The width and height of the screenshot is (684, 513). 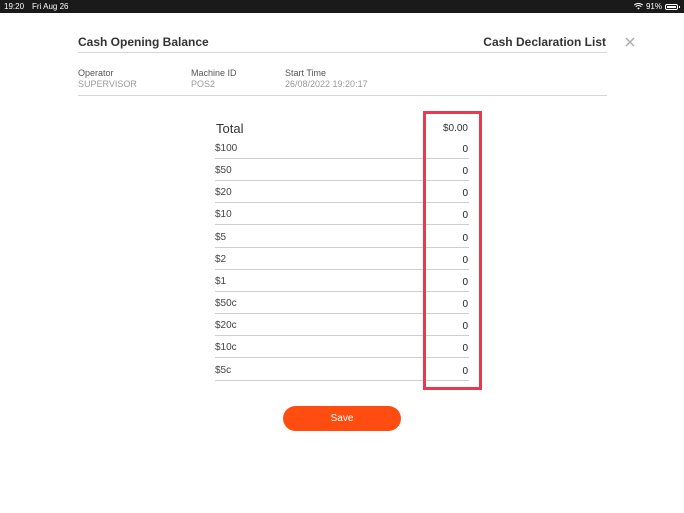 I want to click on operator-label: Operator, so click(x=96, y=73).